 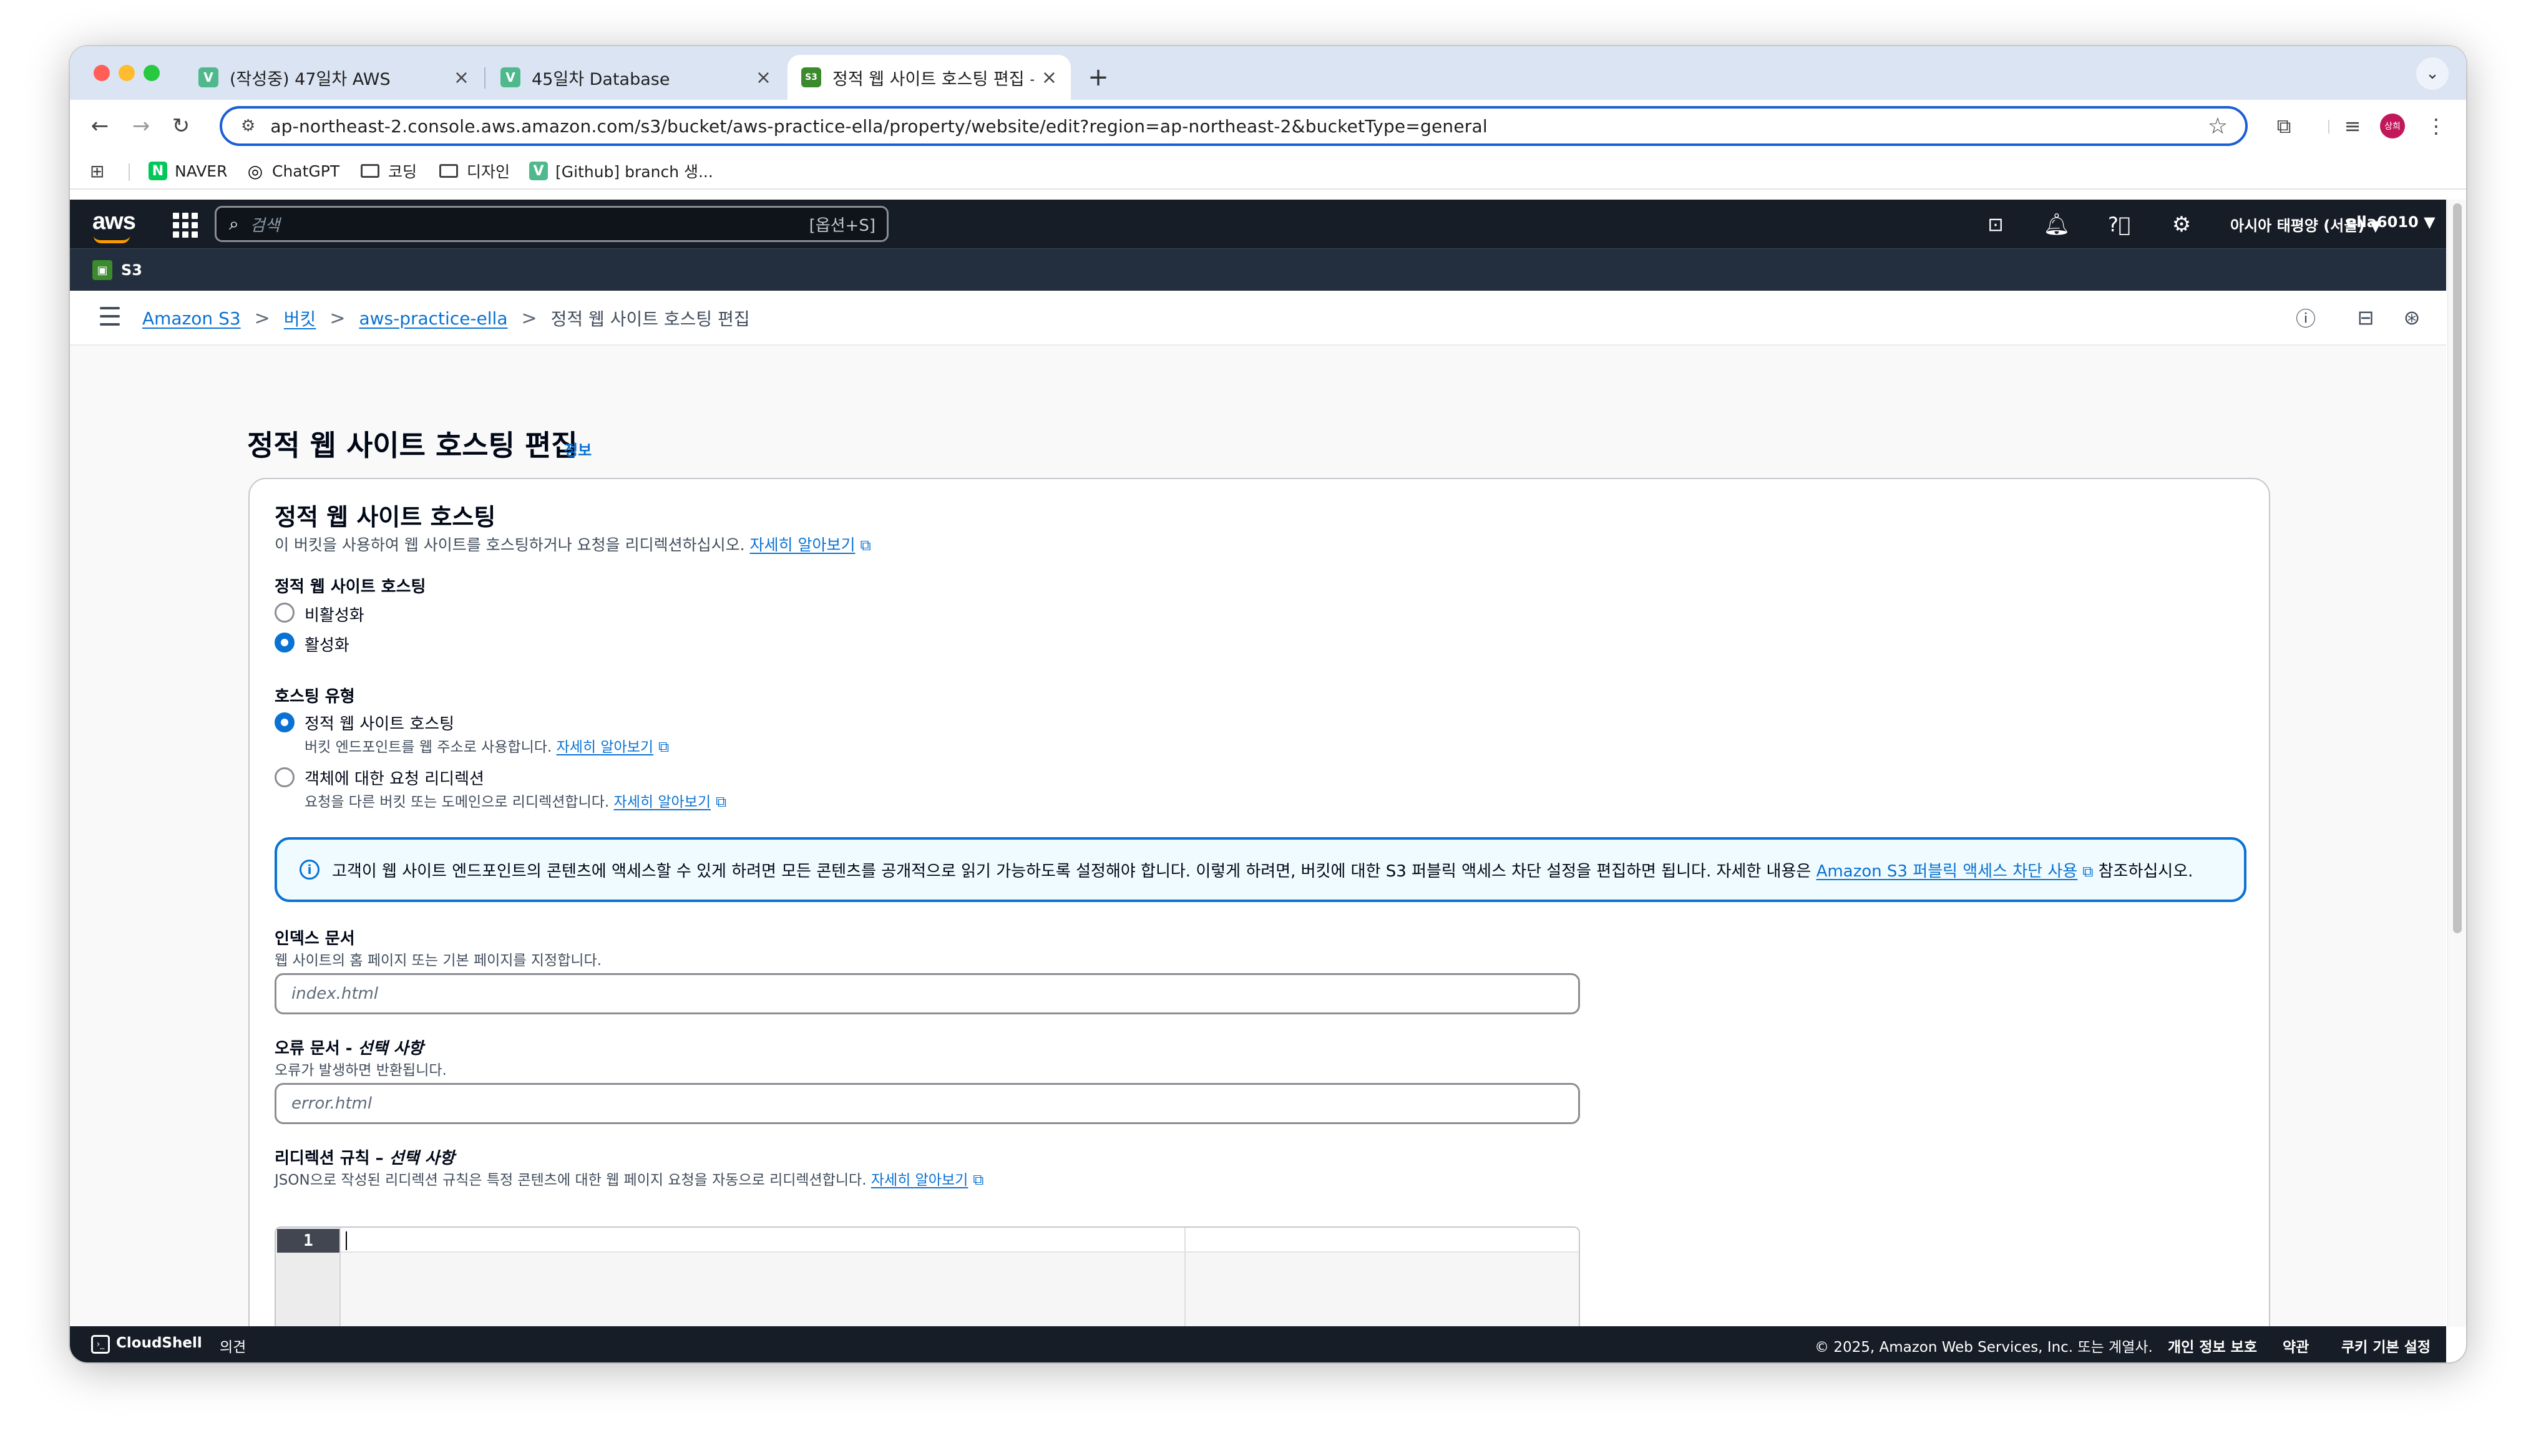 What do you see at coordinates (934, 1103) in the screenshot?
I see `error-document-input` at bounding box center [934, 1103].